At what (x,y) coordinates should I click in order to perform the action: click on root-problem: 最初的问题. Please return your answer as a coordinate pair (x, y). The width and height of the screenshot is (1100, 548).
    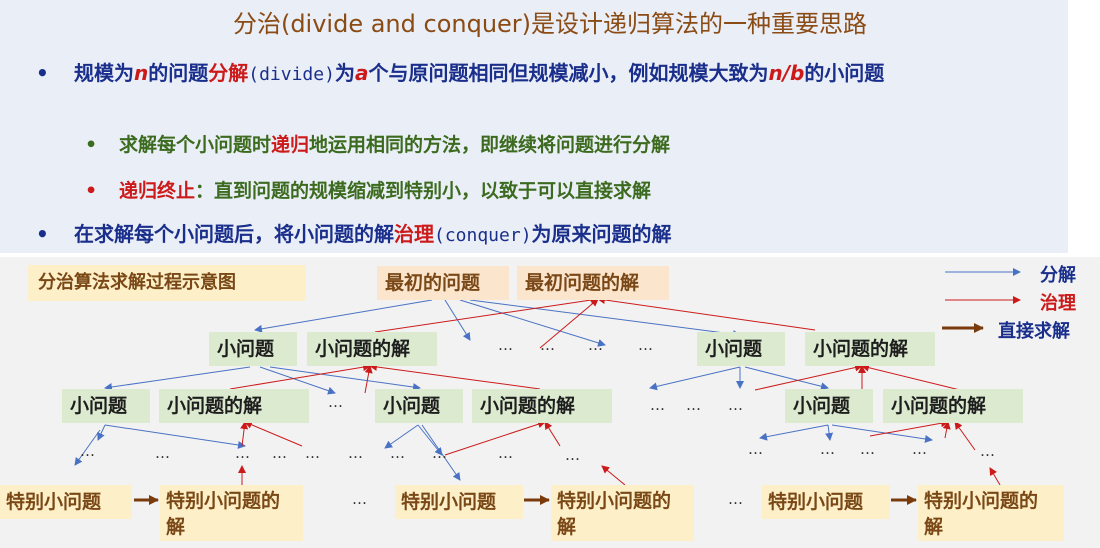
    Looking at the image, I should click on (443, 283).